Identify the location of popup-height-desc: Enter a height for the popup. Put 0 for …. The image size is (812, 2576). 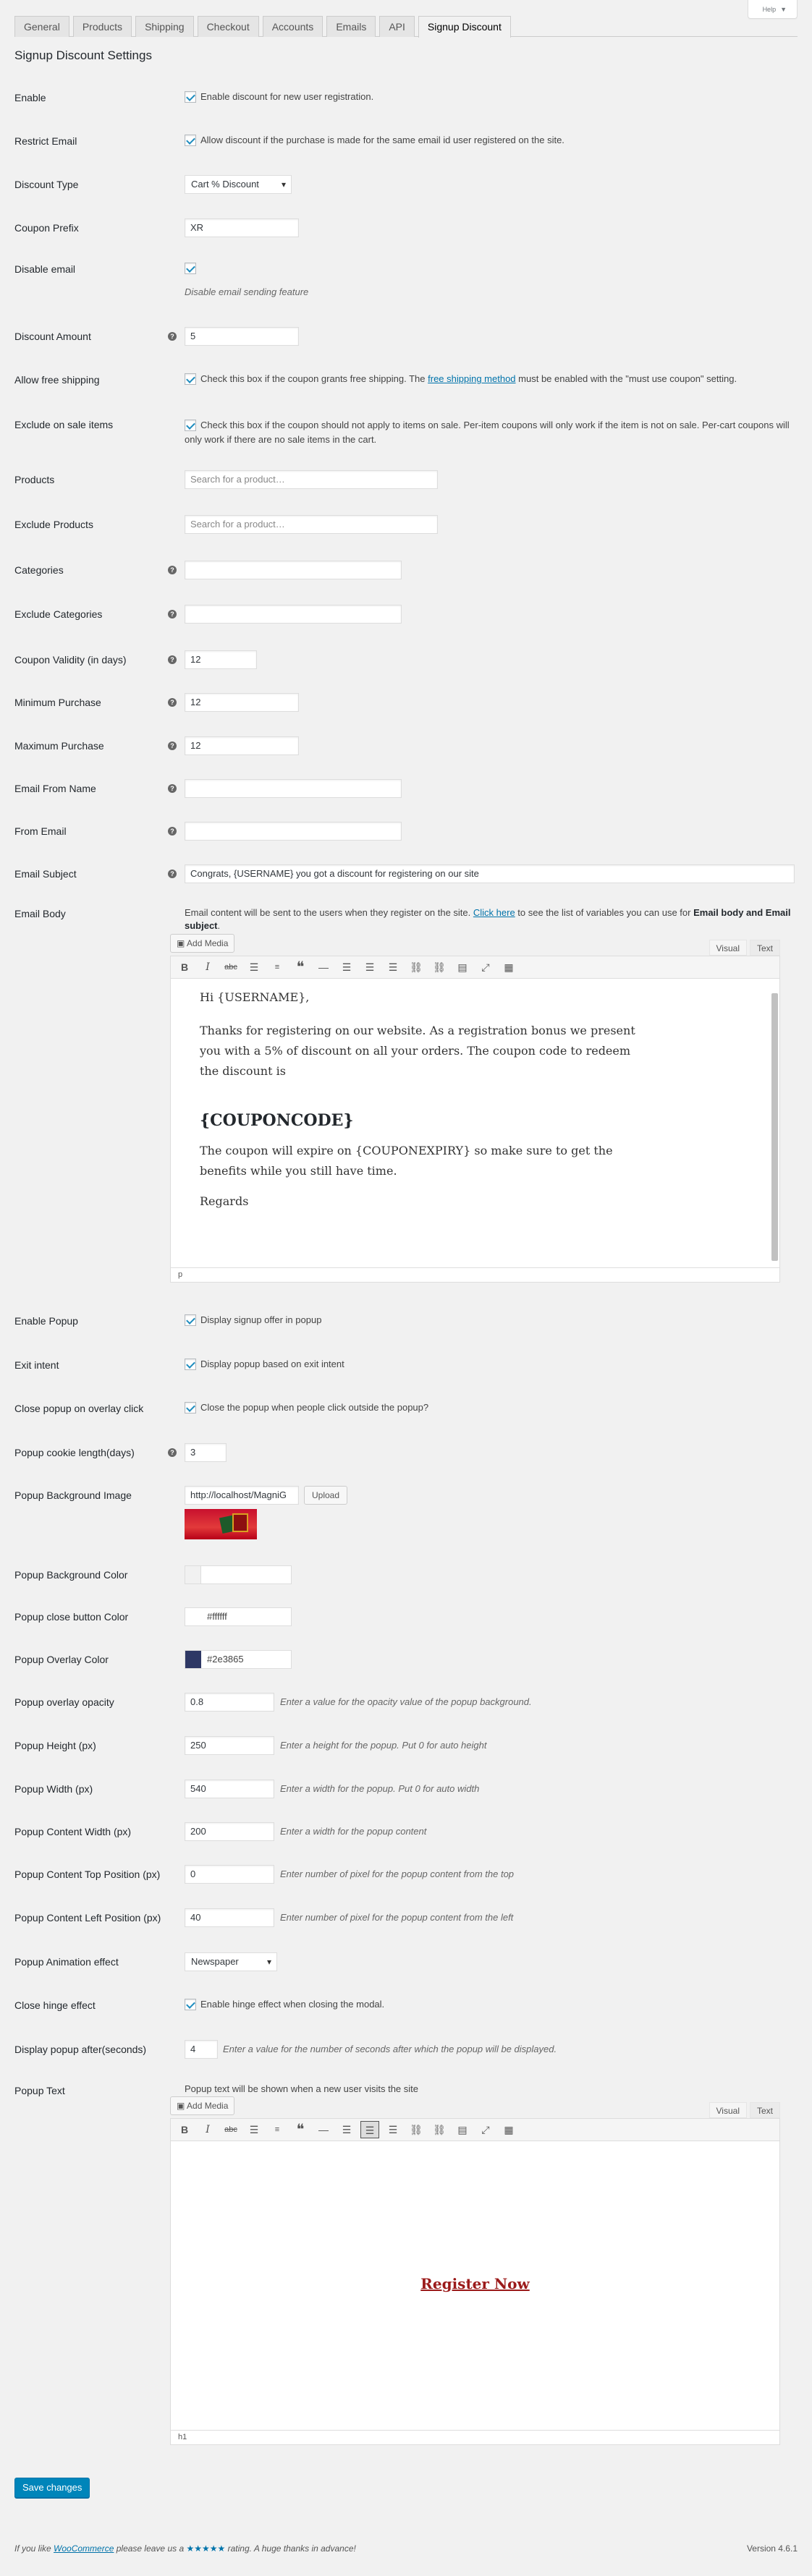
(383, 1745).